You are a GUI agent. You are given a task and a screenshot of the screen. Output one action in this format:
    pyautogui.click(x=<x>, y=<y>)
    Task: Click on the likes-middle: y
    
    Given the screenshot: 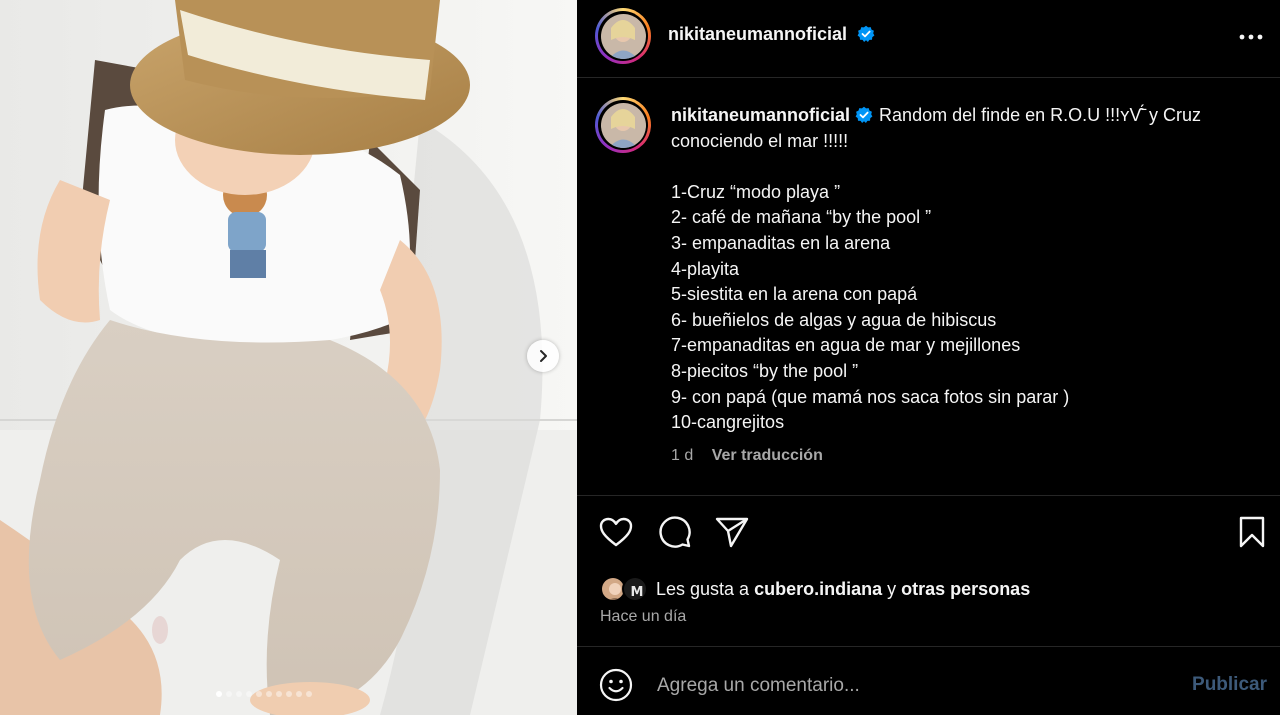 What is the action you would take?
    pyautogui.click(x=892, y=588)
    